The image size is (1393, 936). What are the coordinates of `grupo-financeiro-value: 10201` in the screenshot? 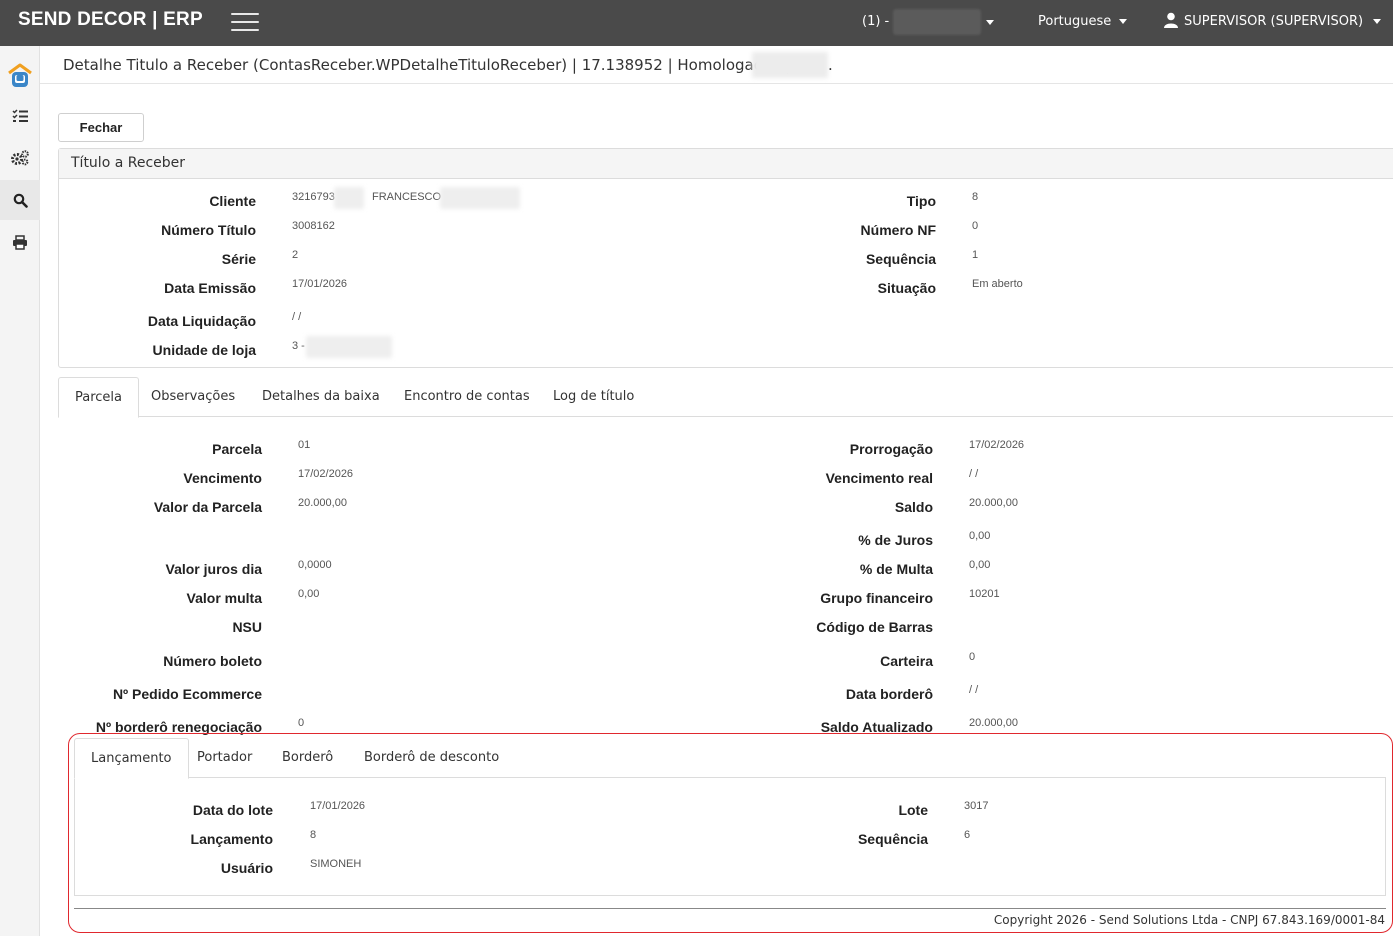 It's located at (984, 594).